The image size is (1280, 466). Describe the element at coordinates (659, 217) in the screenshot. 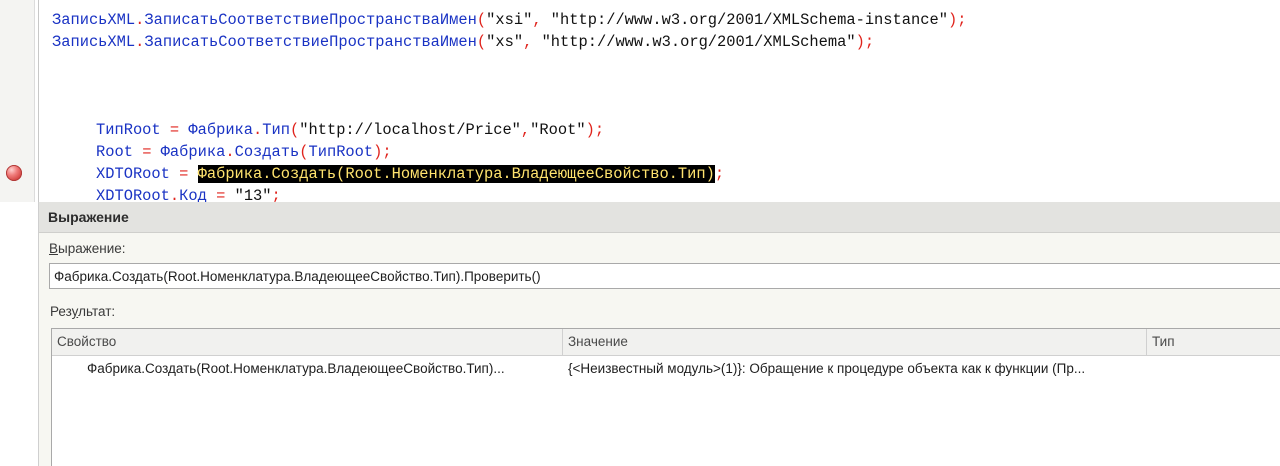

I see `panel-header: Выражение` at that location.